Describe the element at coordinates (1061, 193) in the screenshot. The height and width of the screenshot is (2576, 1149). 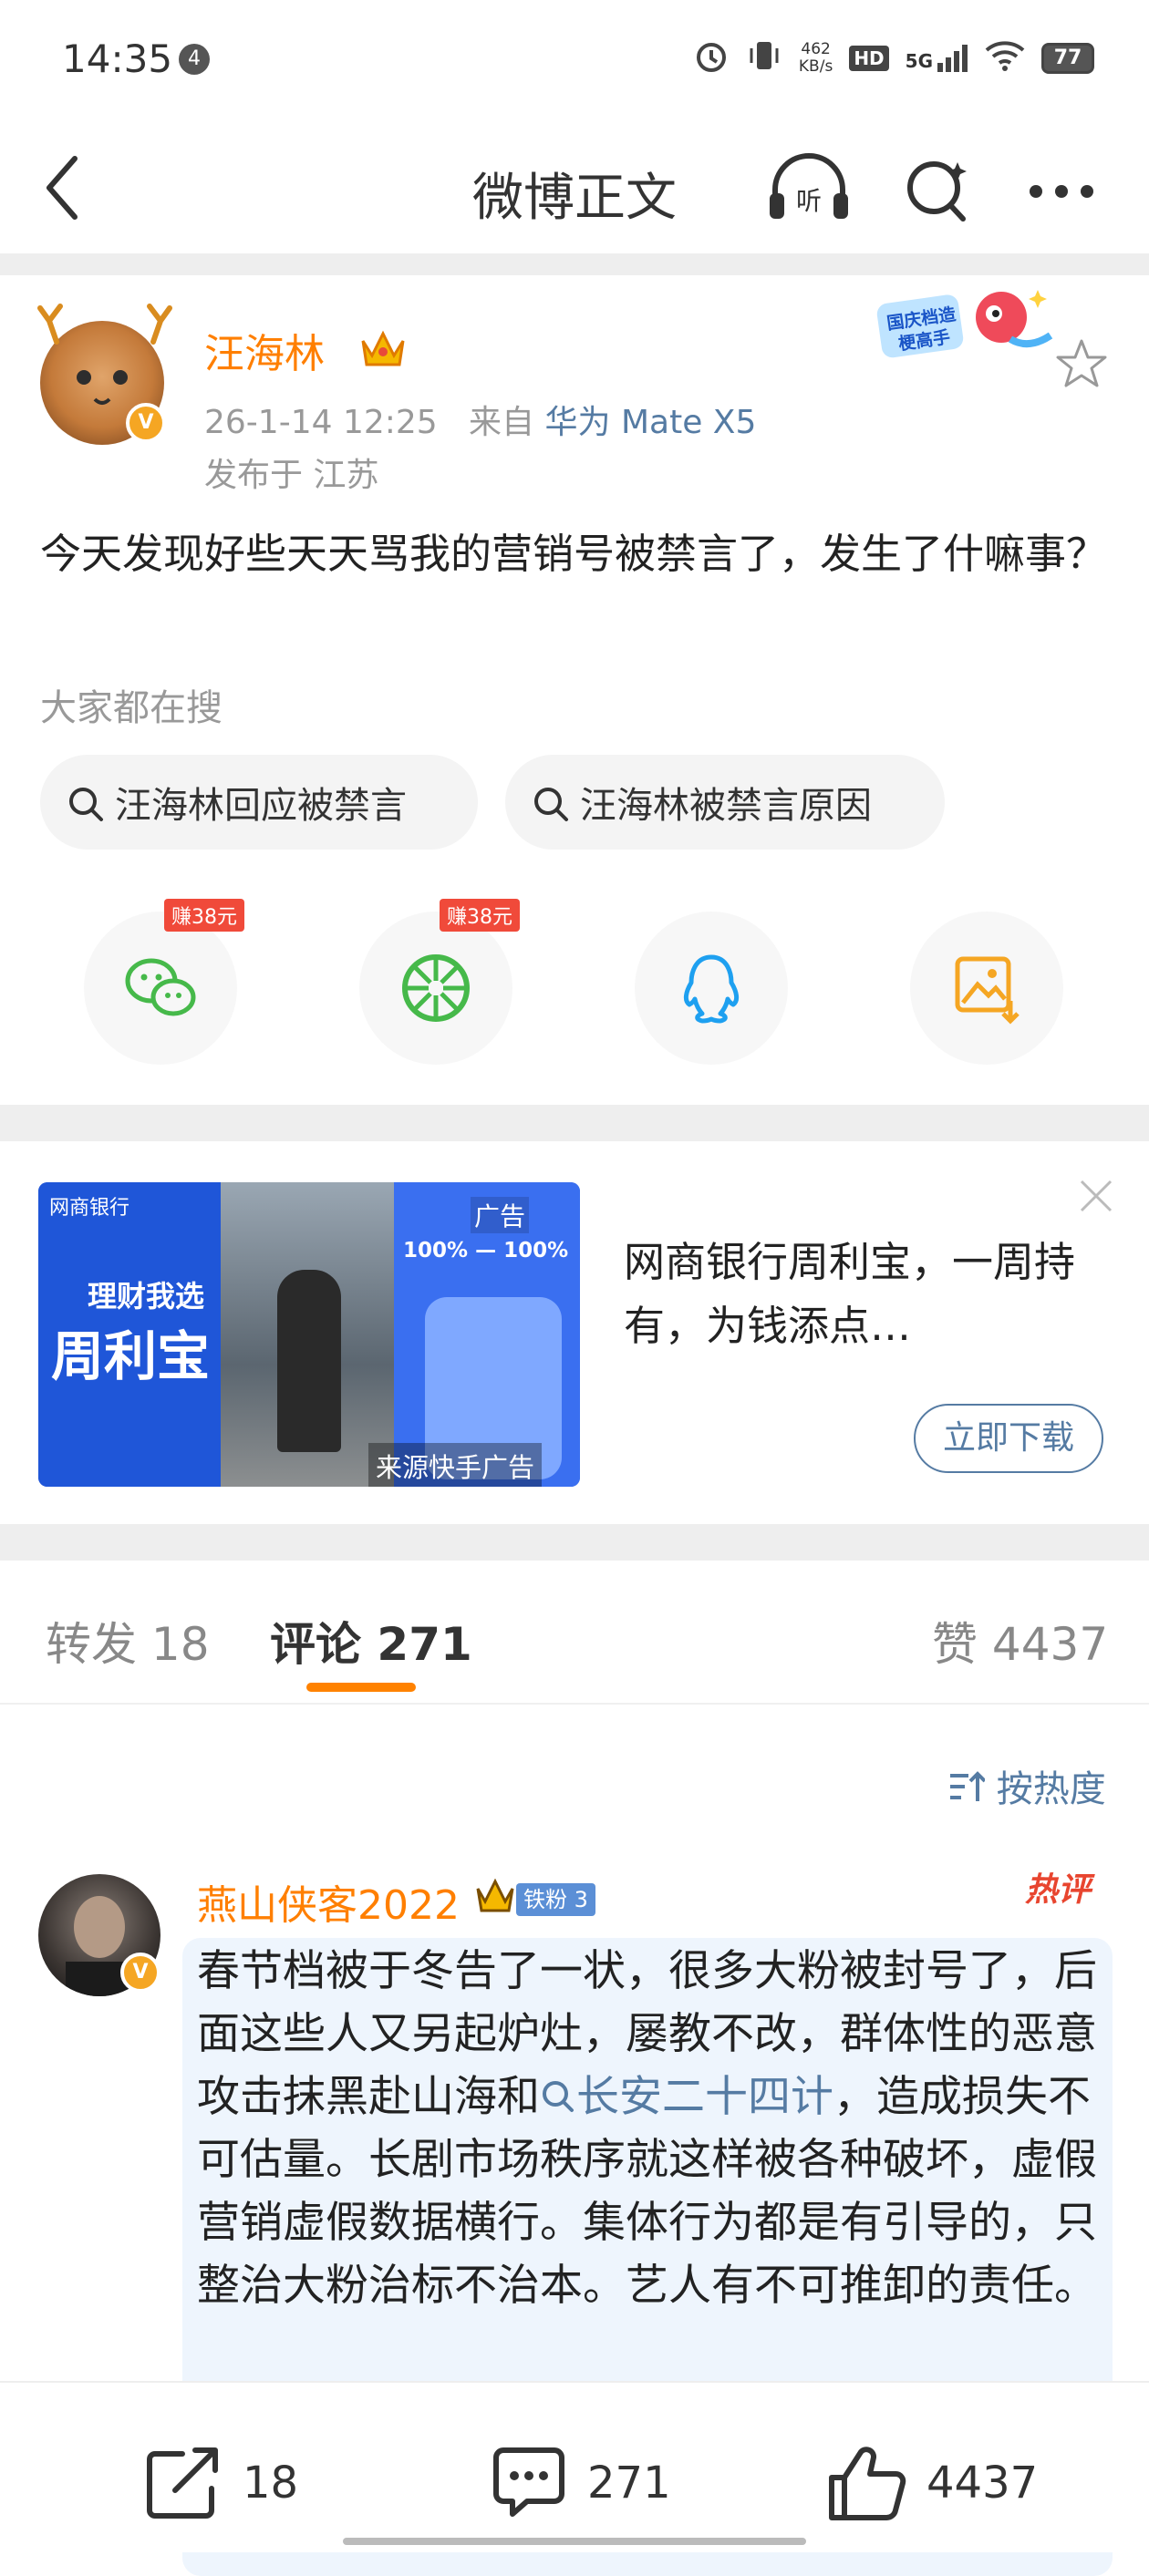
I see `more-options-icon` at that location.